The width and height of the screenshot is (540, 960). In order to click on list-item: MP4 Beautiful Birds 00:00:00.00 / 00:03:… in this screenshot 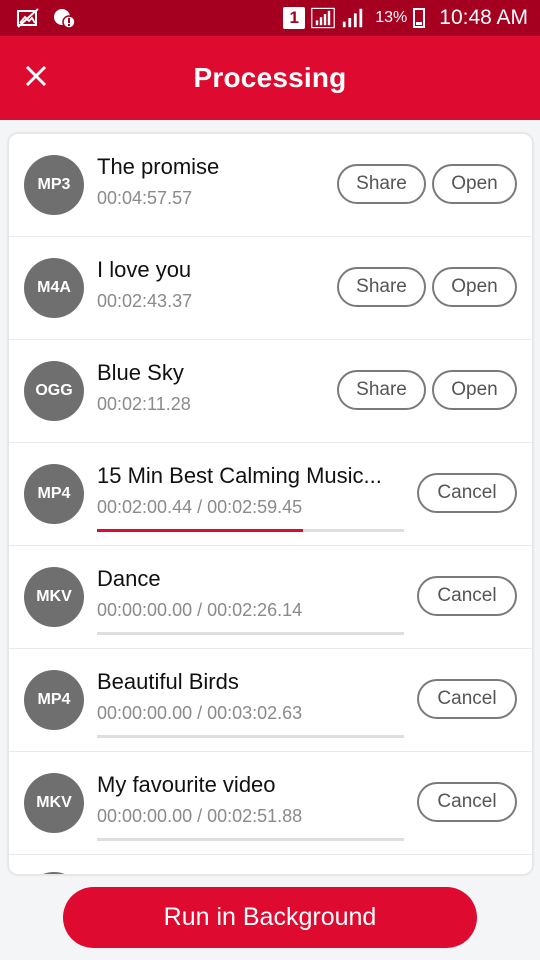, I will do `click(270, 700)`.